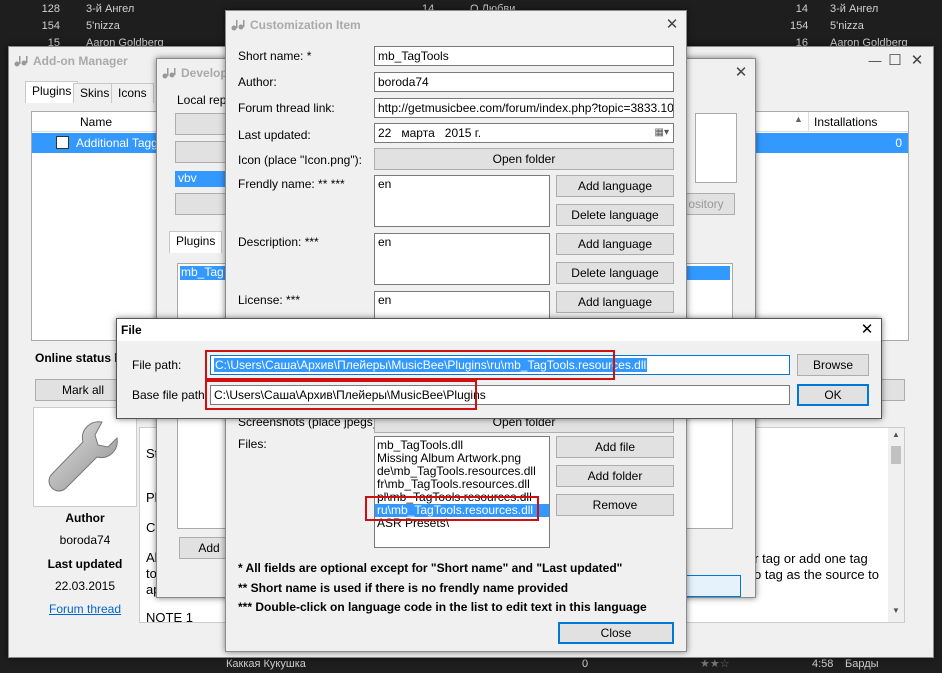 This screenshot has width=942, height=673. What do you see at coordinates (845, 122) in the screenshot?
I see `col-installations-header: Installations` at bounding box center [845, 122].